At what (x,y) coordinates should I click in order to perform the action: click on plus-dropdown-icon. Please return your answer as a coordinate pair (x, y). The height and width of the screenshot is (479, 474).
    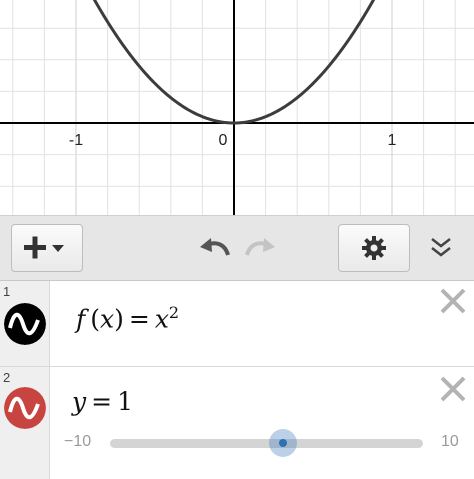
    Looking at the image, I should click on (44, 247).